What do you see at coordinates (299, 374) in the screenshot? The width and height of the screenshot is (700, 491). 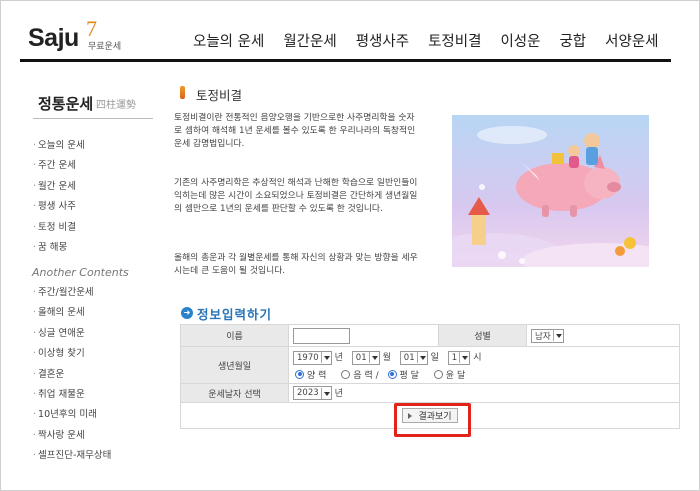 I see `solar-radio` at bounding box center [299, 374].